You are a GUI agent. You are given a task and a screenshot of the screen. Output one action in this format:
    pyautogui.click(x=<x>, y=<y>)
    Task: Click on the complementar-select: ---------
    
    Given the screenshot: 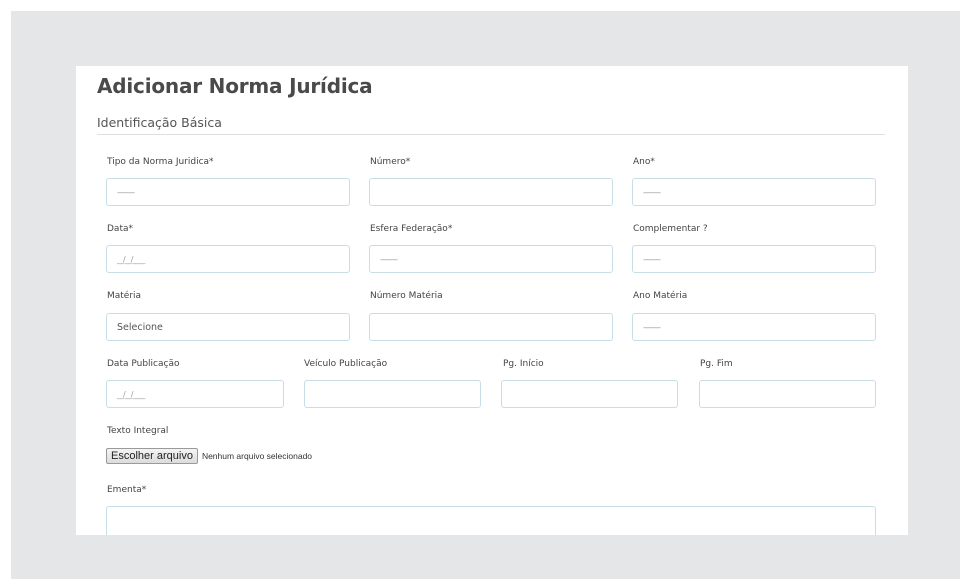 What is the action you would take?
    pyautogui.click(x=754, y=259)
    